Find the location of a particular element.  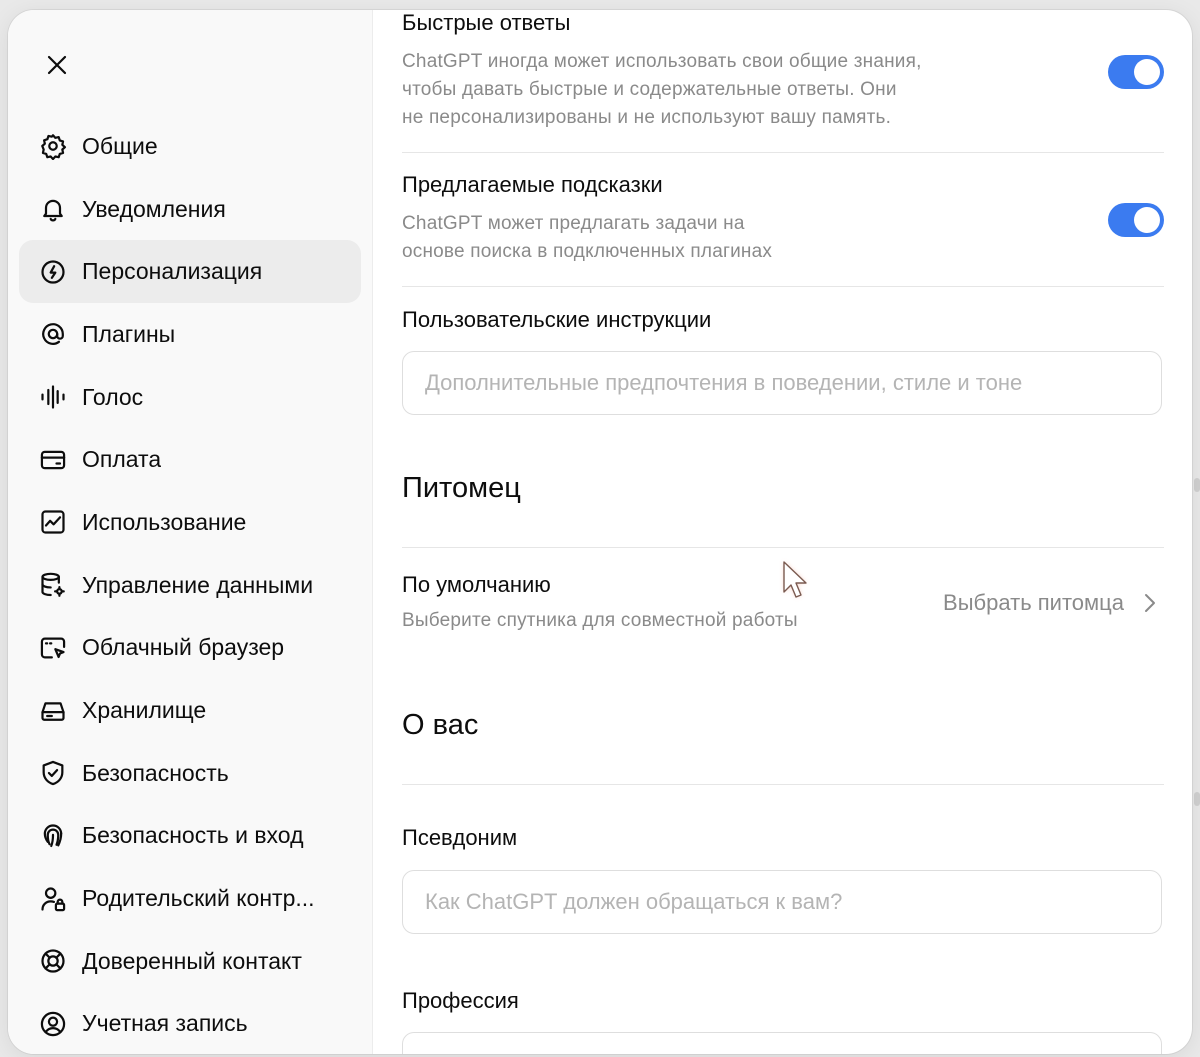

database-gear-icon is located at coordinates (53, 585).